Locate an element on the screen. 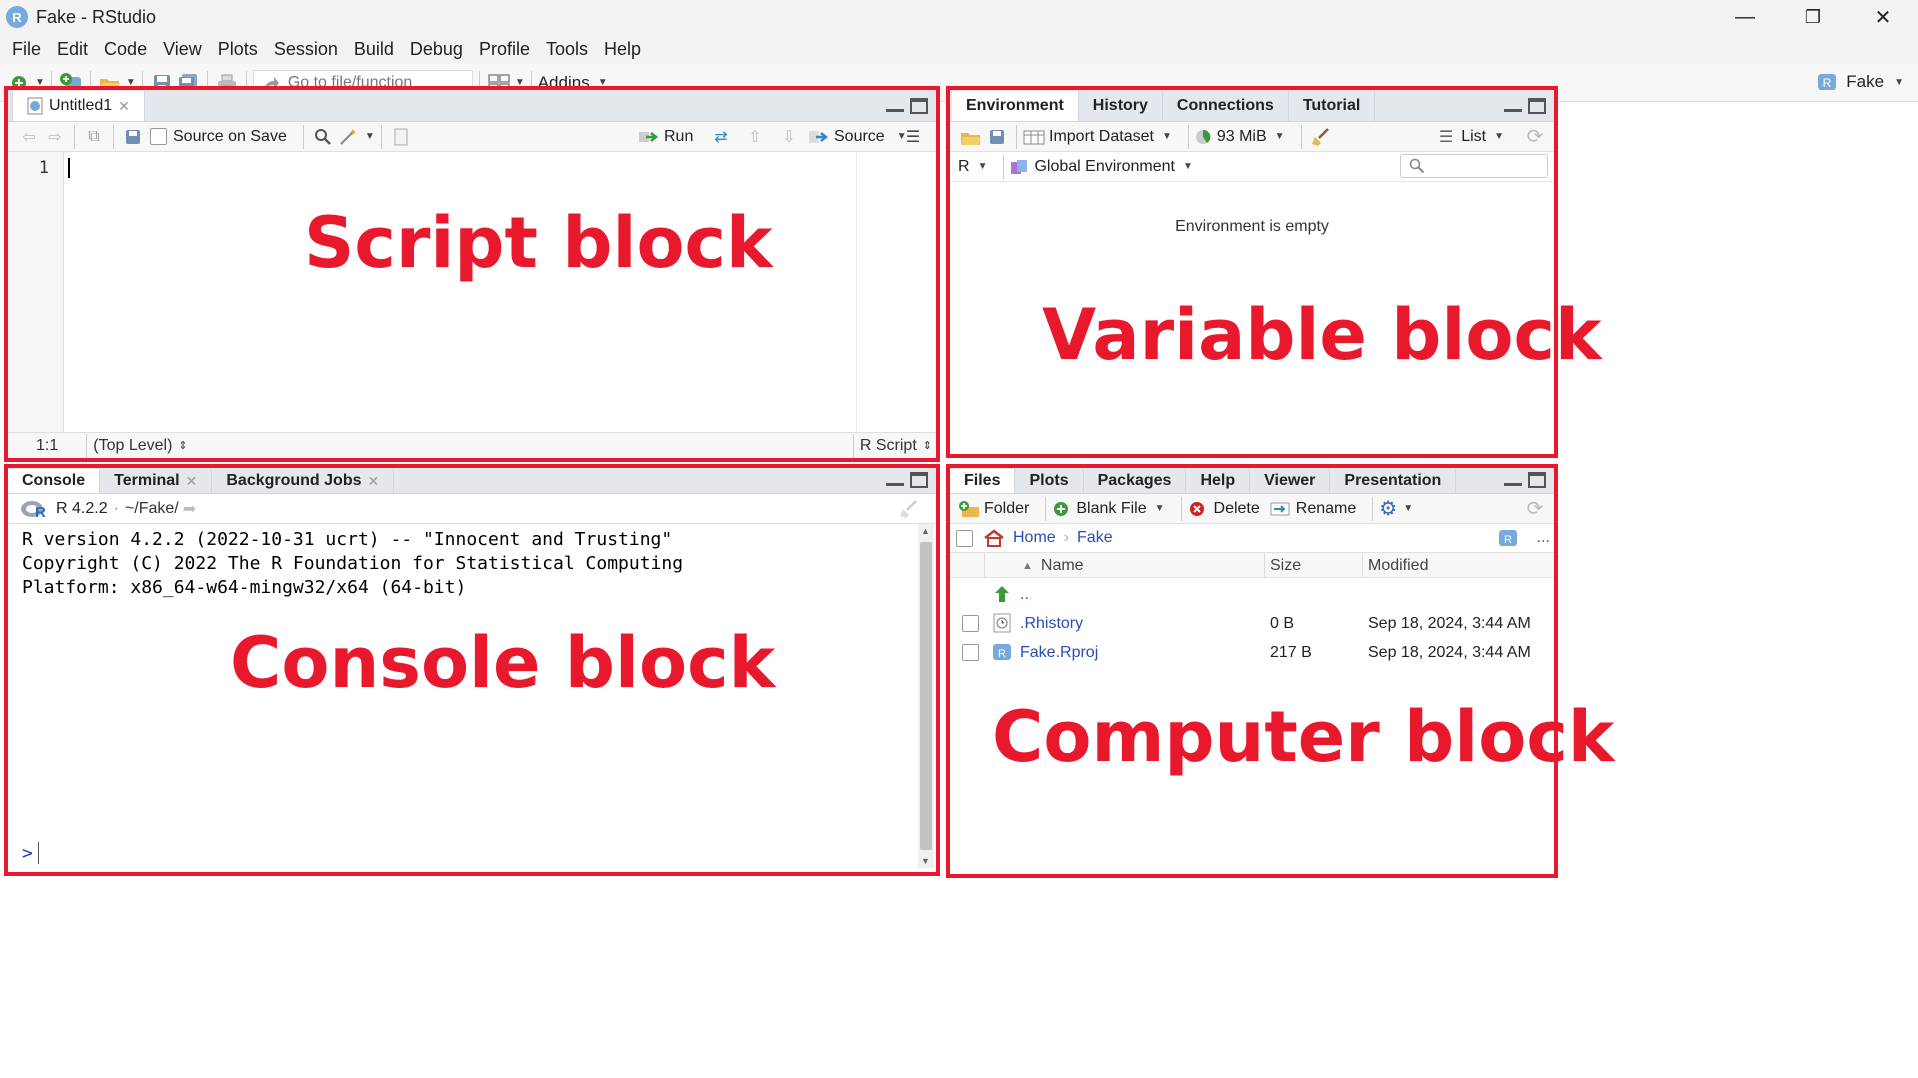 The height and width of the screenshot is (1078, 1918). tab-environment: Environment is located at coordinates (1015, 106).